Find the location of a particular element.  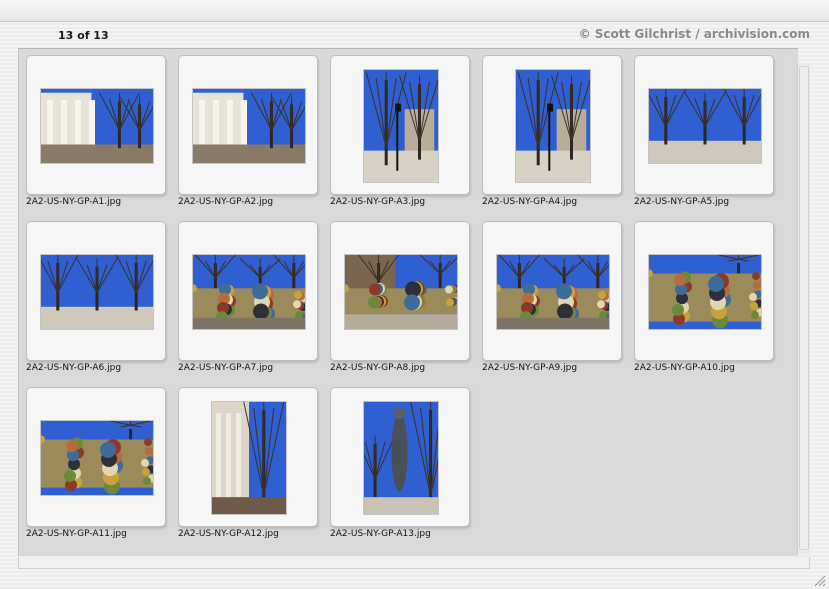

image-counter: 13 of 13 is located at coordinates (83, 35).